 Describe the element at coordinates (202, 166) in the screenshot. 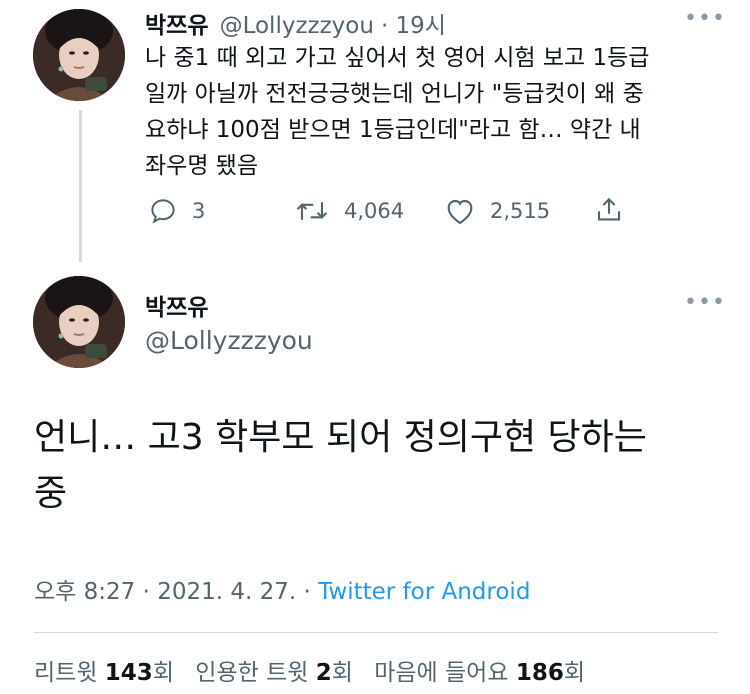

I see `tweet-text-line: 좌우명 됐음` at that location.